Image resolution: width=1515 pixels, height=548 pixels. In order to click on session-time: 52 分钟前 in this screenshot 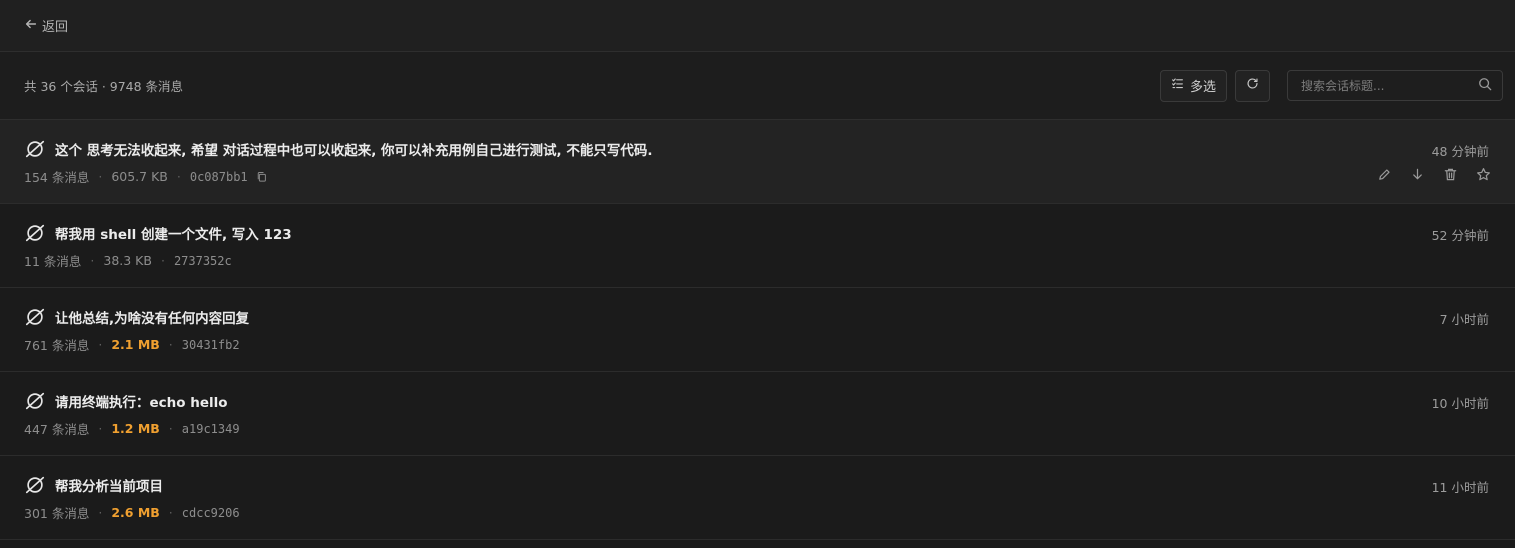, I will do `click(1460, 235)`.